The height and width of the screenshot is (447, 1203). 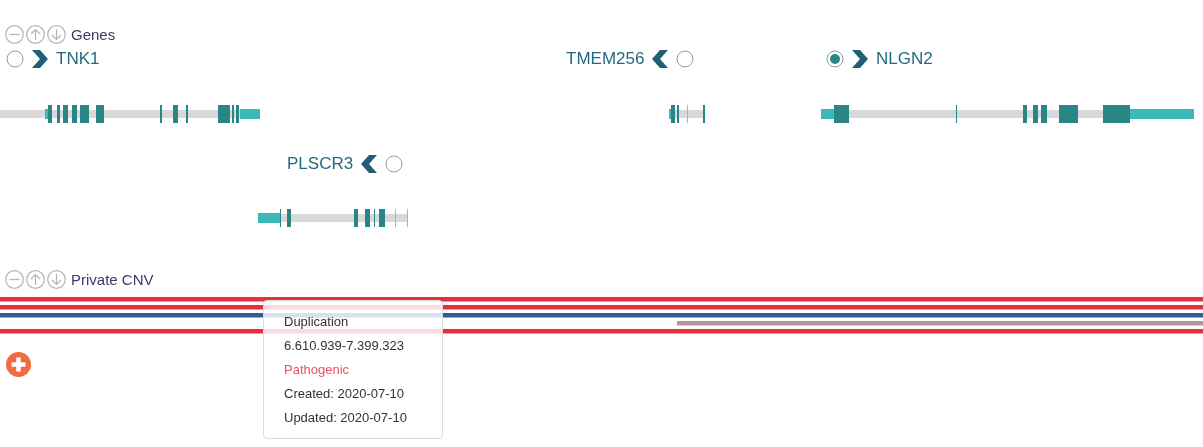 What do you see at coordinates (93, 34) in the screenshot?
I see `track-title: Genes` at bounding box center [93, 34].